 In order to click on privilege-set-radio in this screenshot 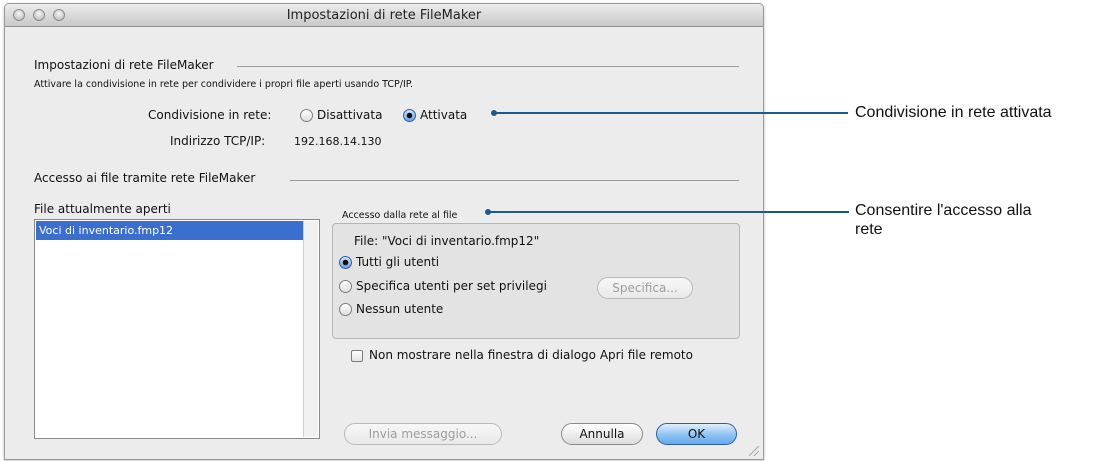, I will do `click(345, 286)`.